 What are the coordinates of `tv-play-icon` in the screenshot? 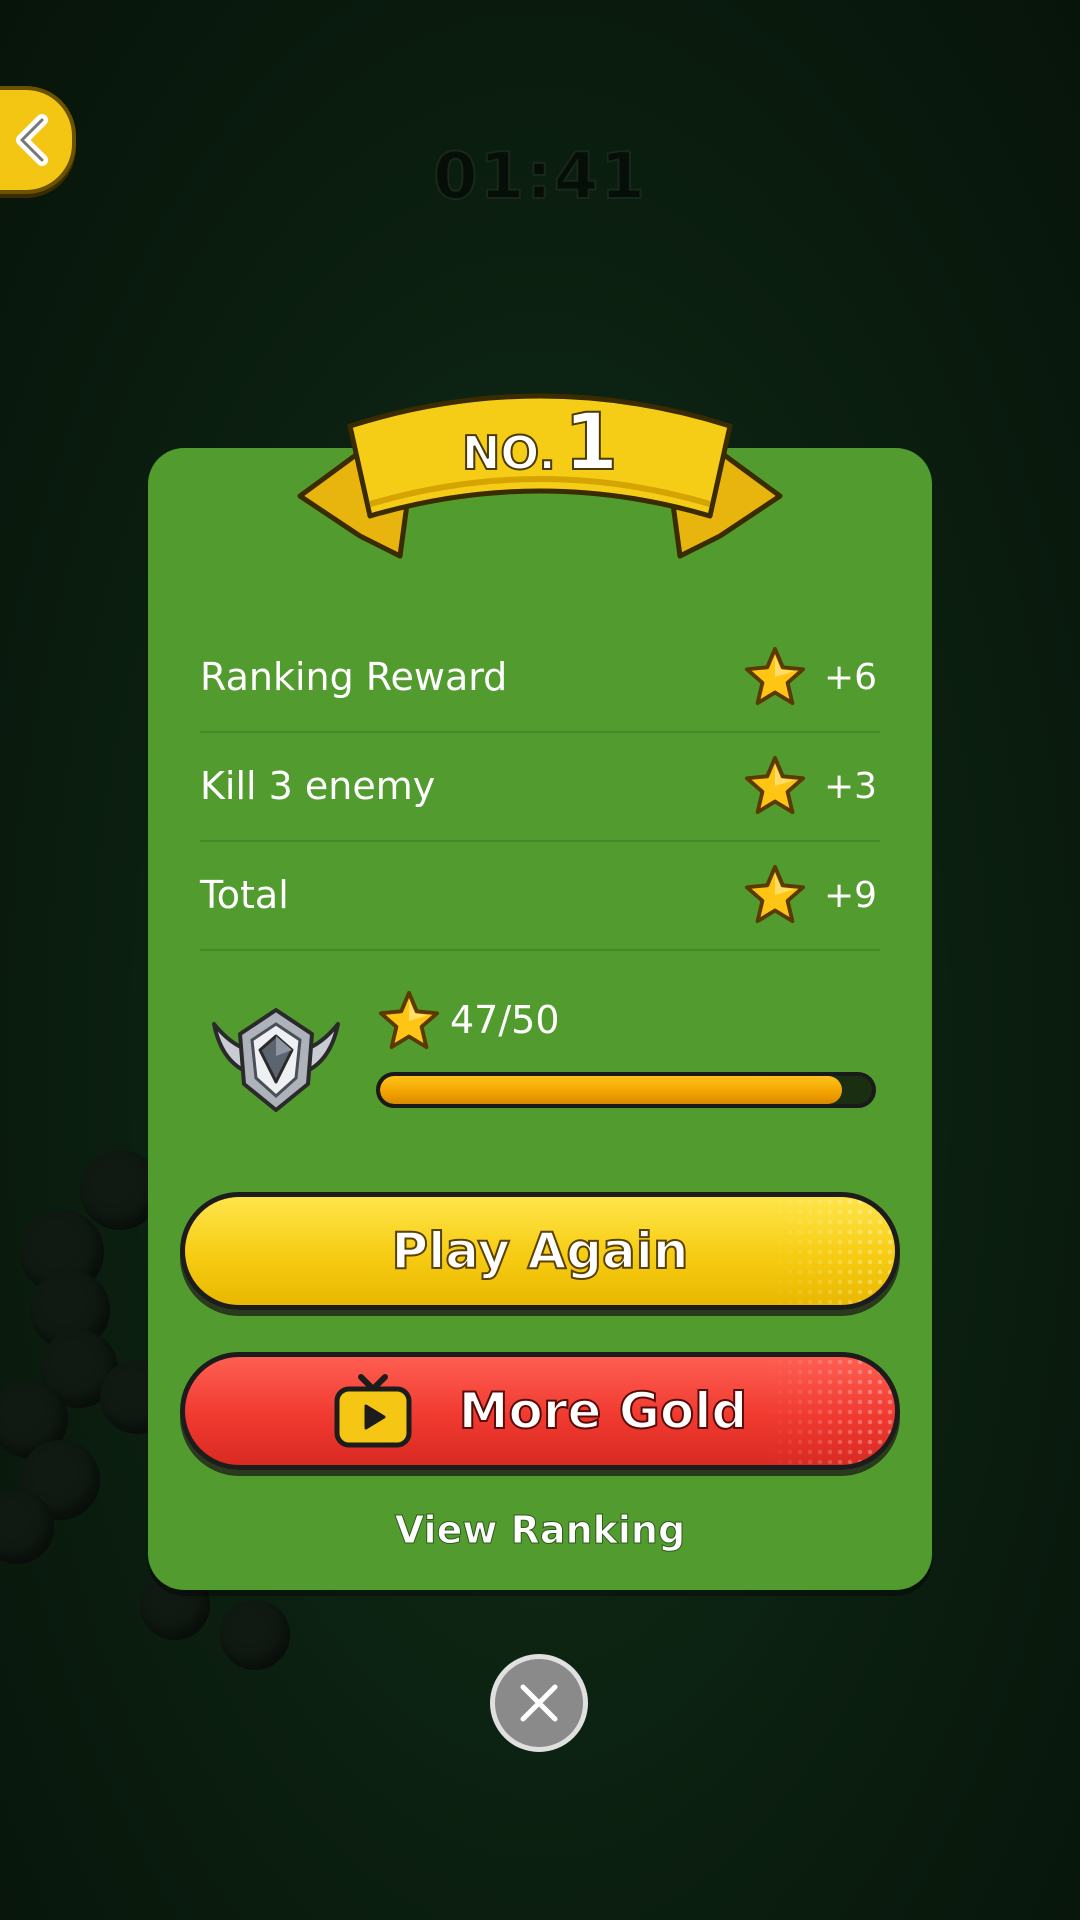 It's located at (373, 1411).